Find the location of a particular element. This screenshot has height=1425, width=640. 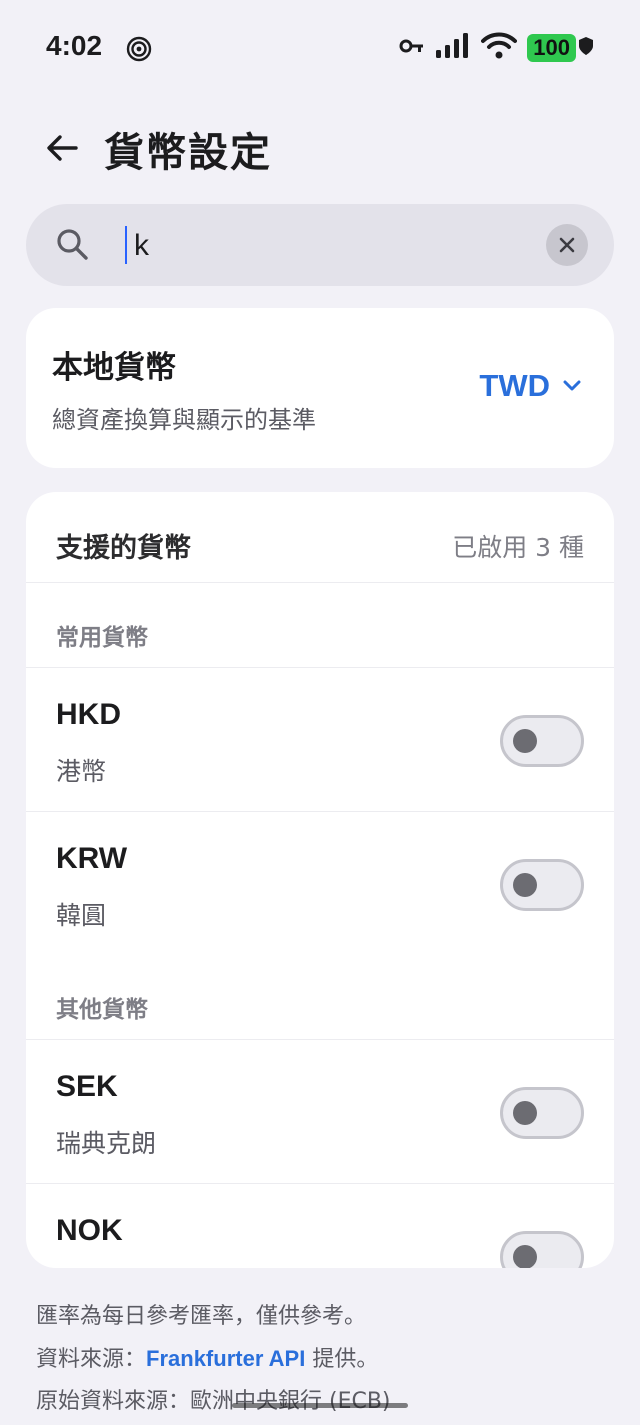

search-input is located at coordinates (344, 246).